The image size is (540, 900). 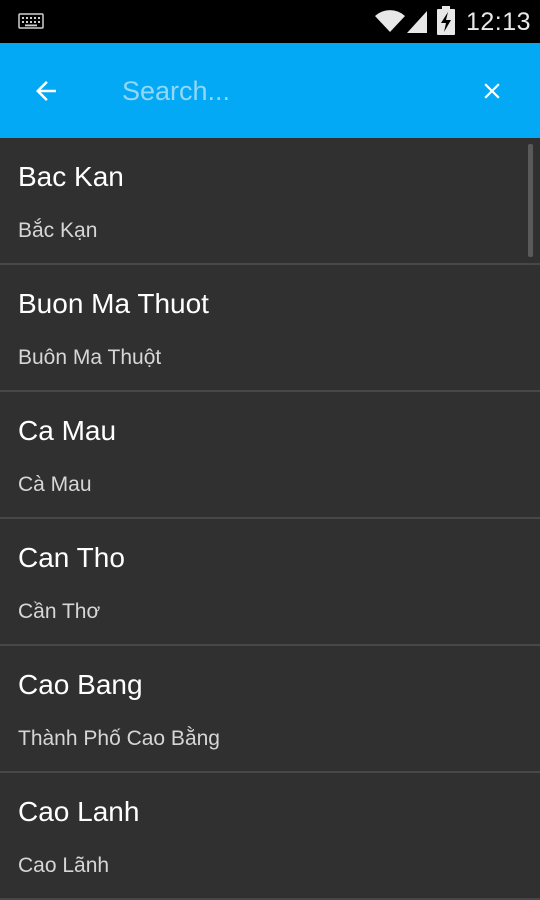 What do you see at coordinates (31, 21) in the screenshot?
I see `keyboard-icon` at bounding box center [31, 21].